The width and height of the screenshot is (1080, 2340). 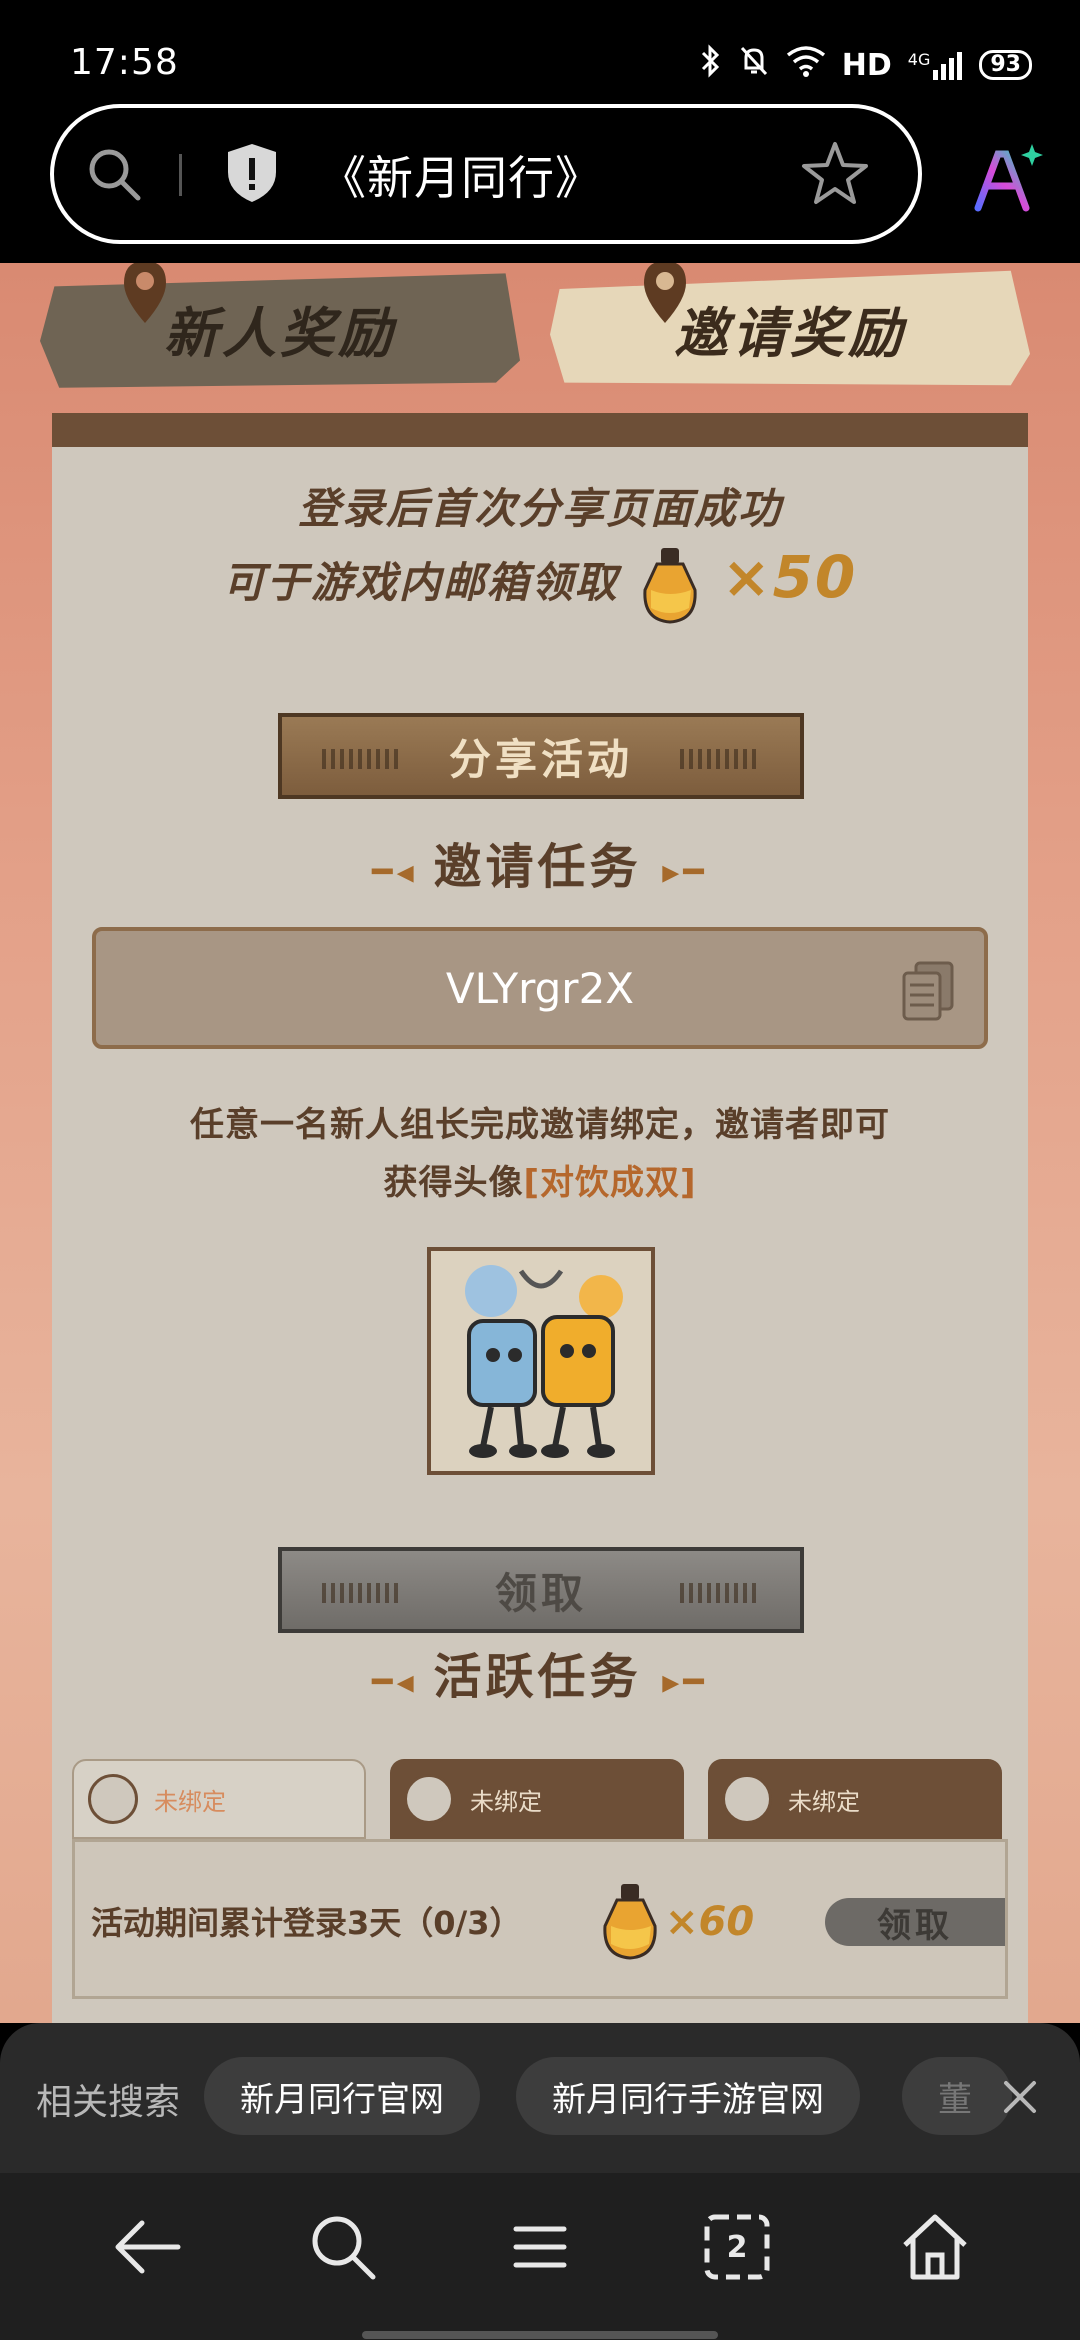 I want to click on task-claim-button: 领取, so click(x=915, y=1922).